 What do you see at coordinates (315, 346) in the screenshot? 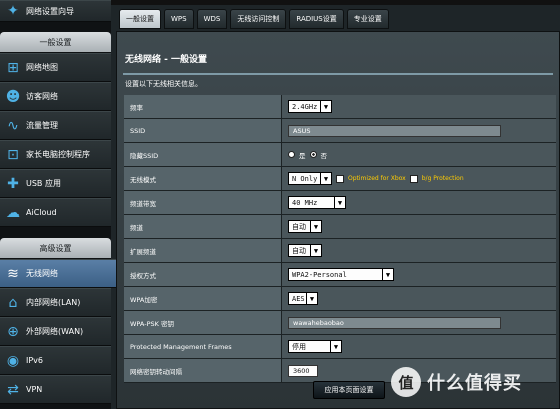
I see `pmf-select: 停用 ▼` at bounding box center [315, 346].